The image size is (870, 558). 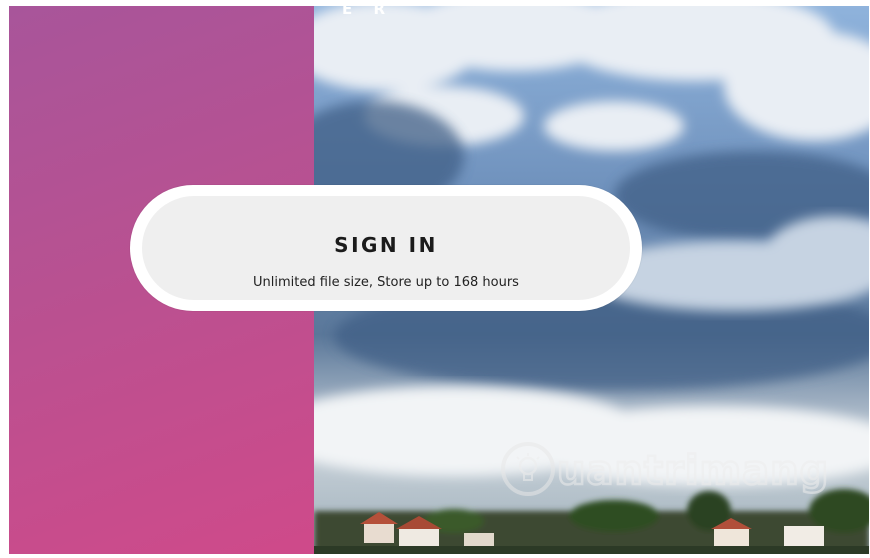 What do you see at coordinates (386, 245) in the screenshot?
I see `sign-in-title: SIGN IN` at bounding box center [386, 245].